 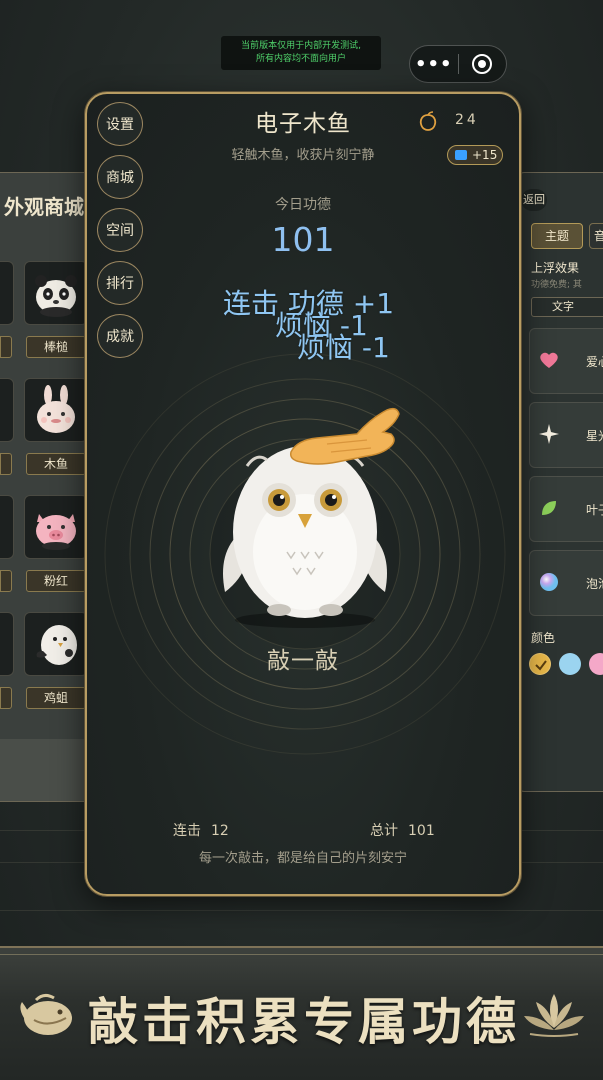 I want to click on dev-notice-line1: 当前版本仅用于内部开发测试,, so click(x=301, y=46).